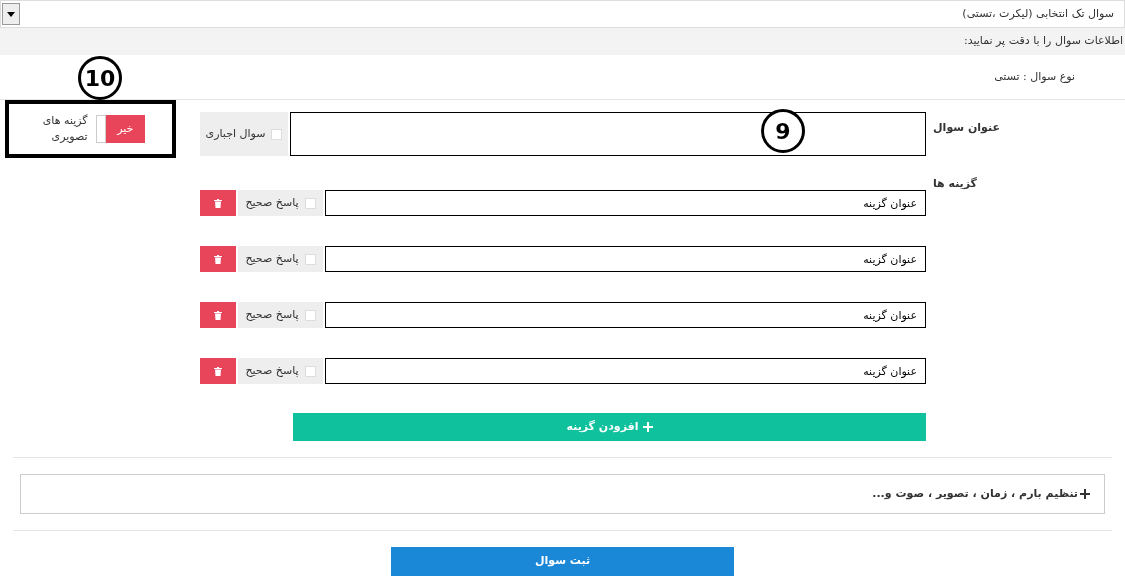  Describe the element at coordinates (235, 134) in the screenshot. I see `mandatory-label: سوال اجباری` at that location.